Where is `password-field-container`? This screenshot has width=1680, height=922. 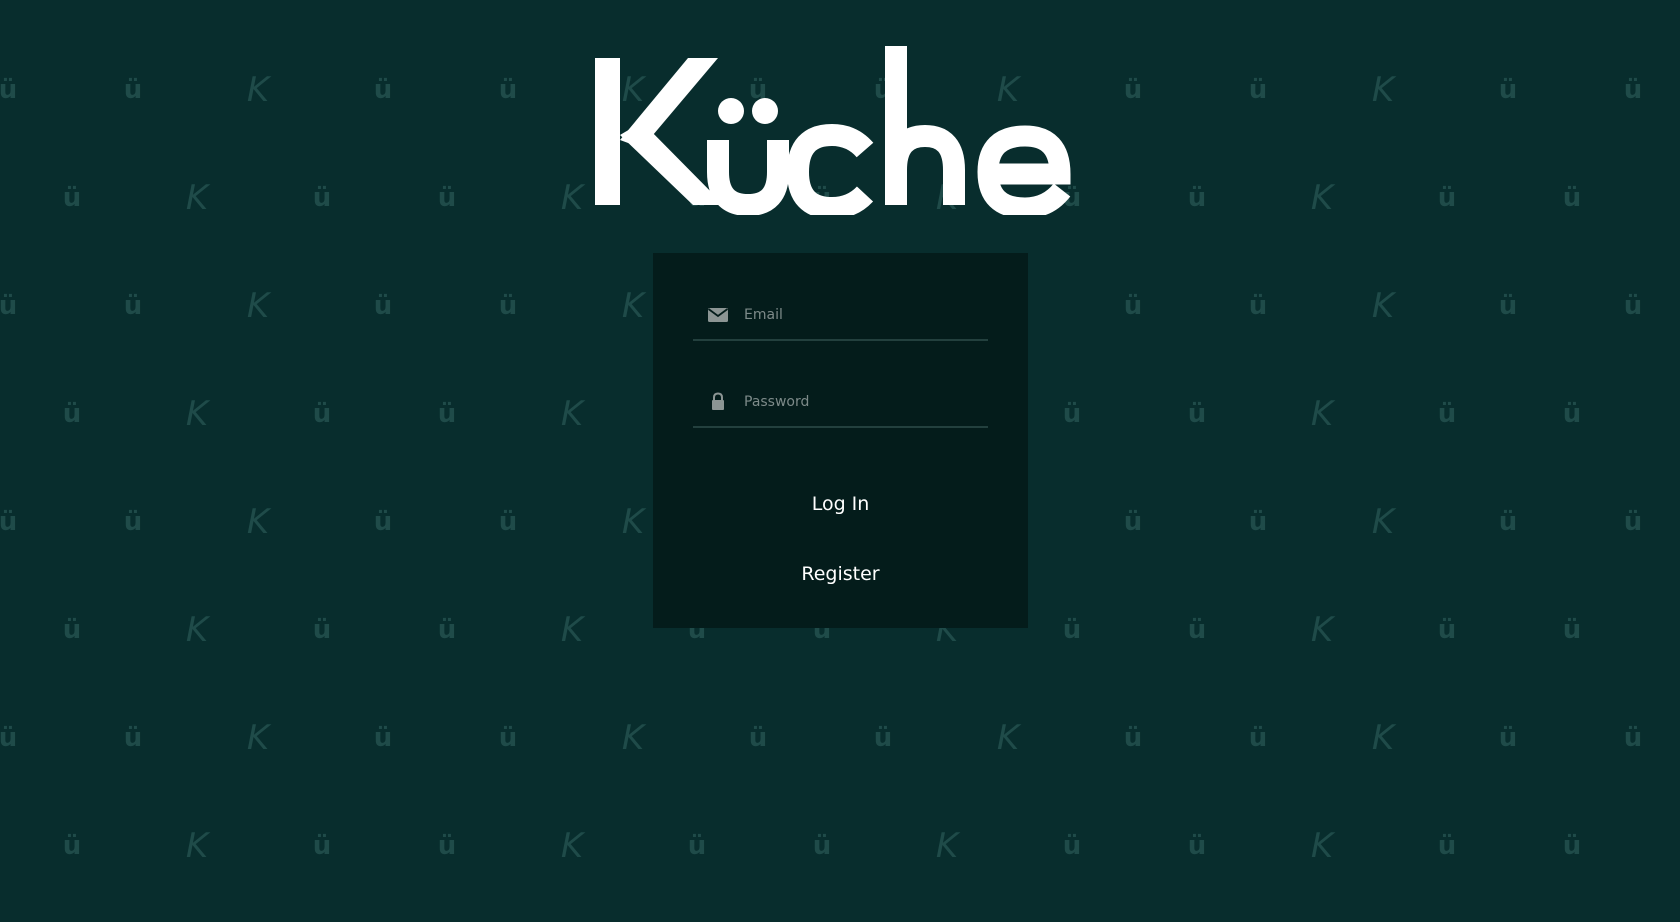
password-field-container is located at coordinates (840, 404).